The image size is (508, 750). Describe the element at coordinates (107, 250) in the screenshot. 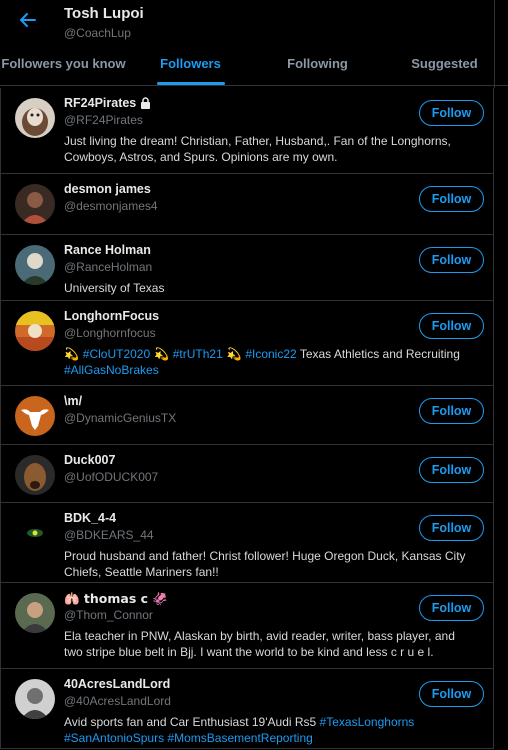

I see `user-name: Rance Holman` at that location.